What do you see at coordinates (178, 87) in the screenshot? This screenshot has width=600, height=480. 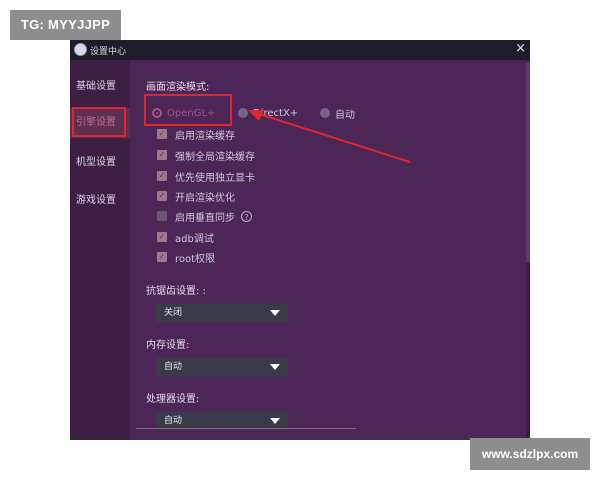 I see `render-mode-label: 画面渲染模式:` at bounding box center [178, 87].